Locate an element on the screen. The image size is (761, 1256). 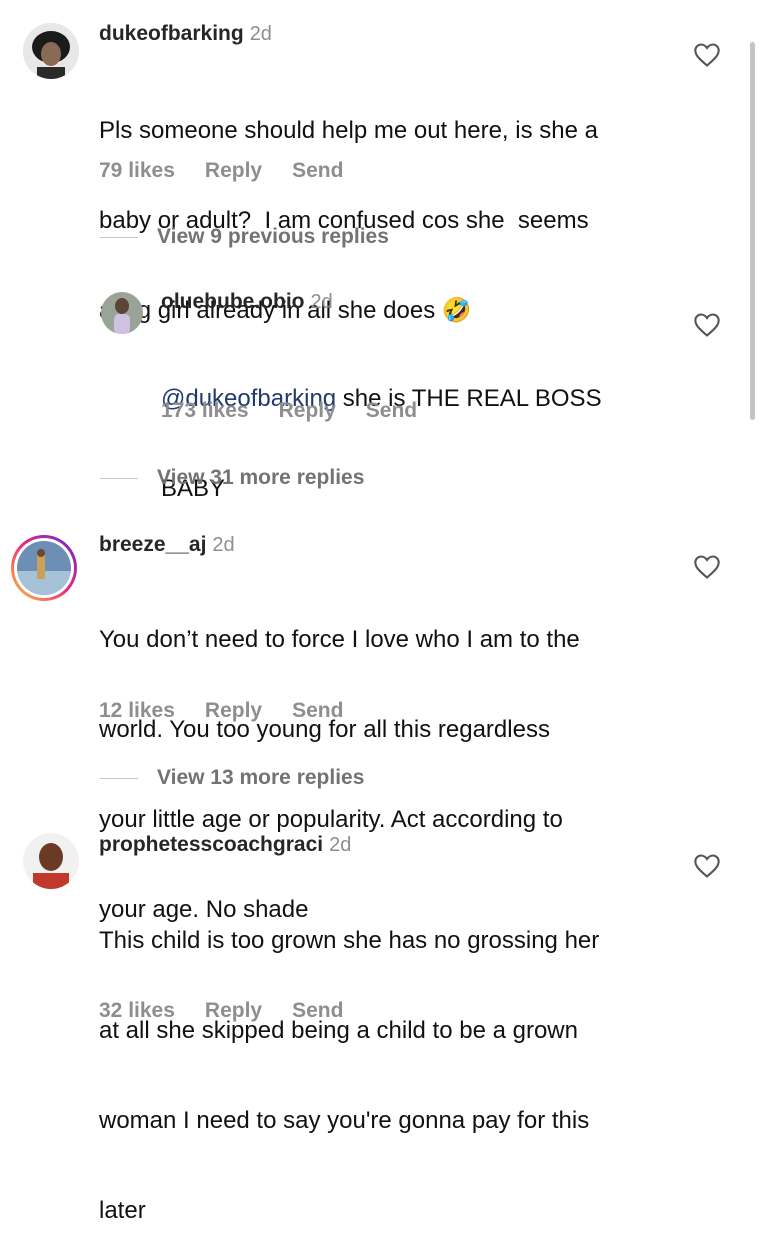
avatar-prophetesscoachgraci is located at coordinates (51, 861).